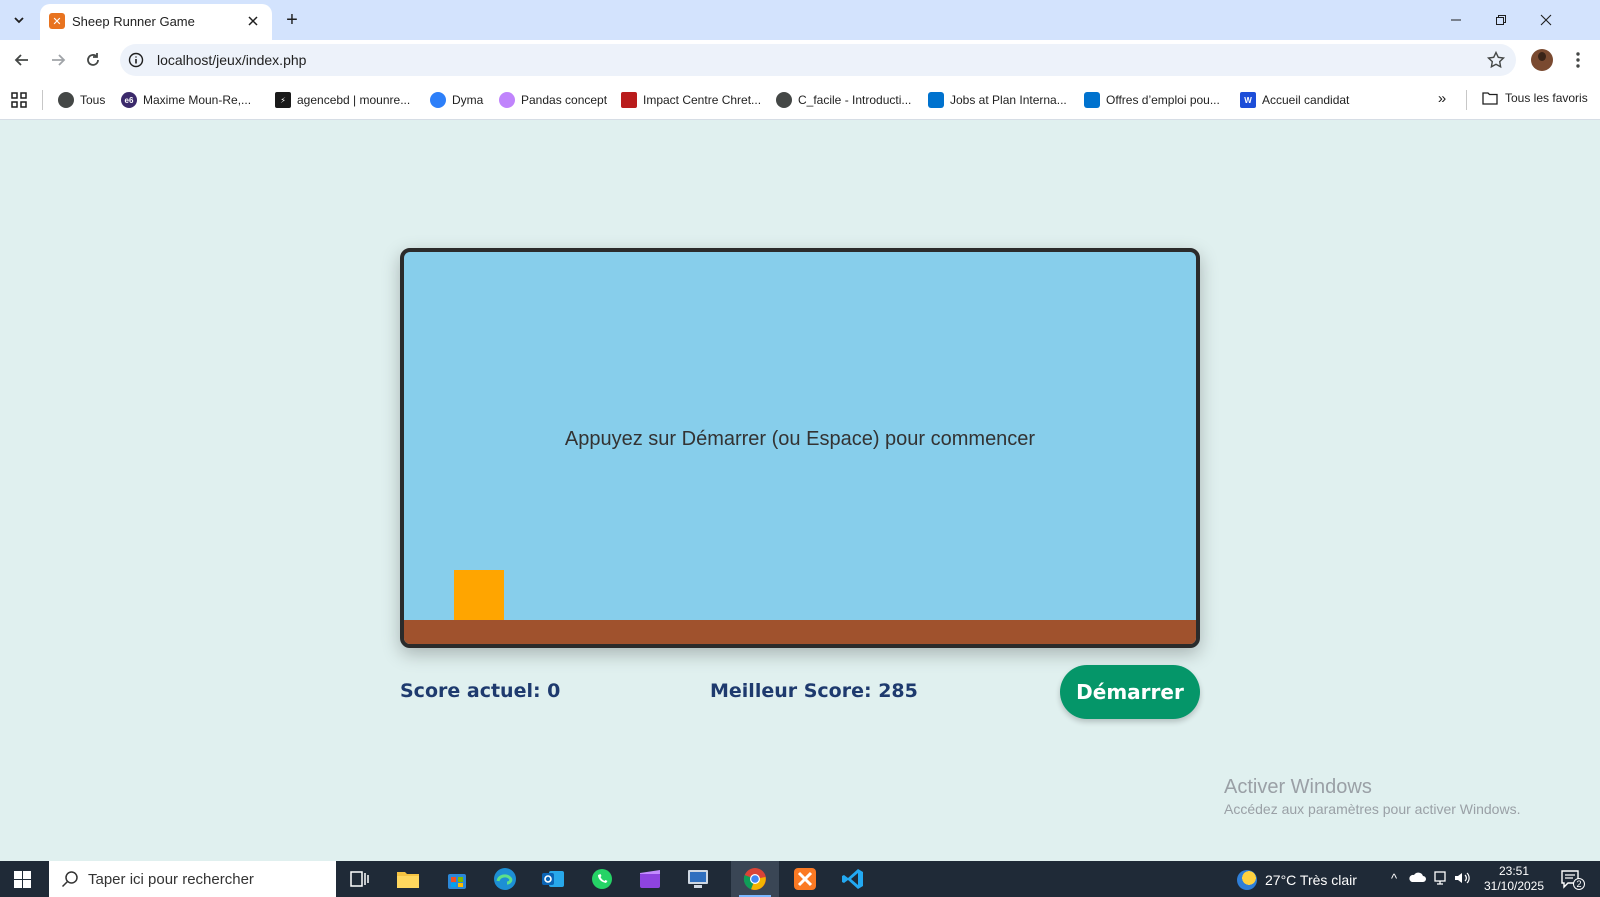 The width and height of the screenshot is (1600, 897). What do you see at coordinates (408, 879) in the screenshot?
I see `file-explorer-icon` at bounding box center [408, 879].